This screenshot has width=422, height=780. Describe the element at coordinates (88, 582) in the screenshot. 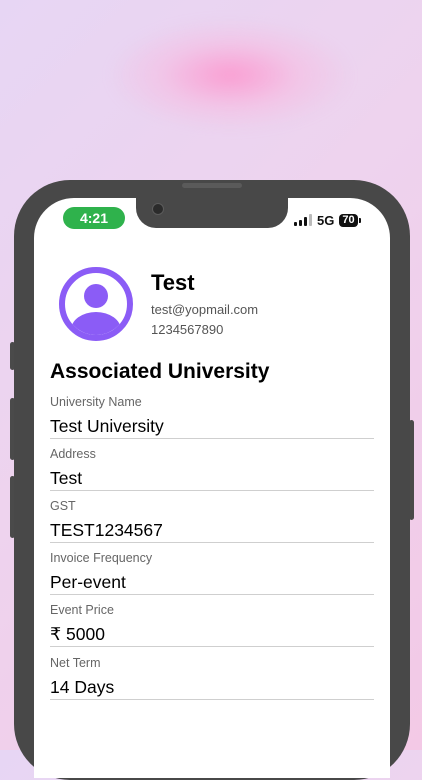

I see `field-value: Per-event` at that location.